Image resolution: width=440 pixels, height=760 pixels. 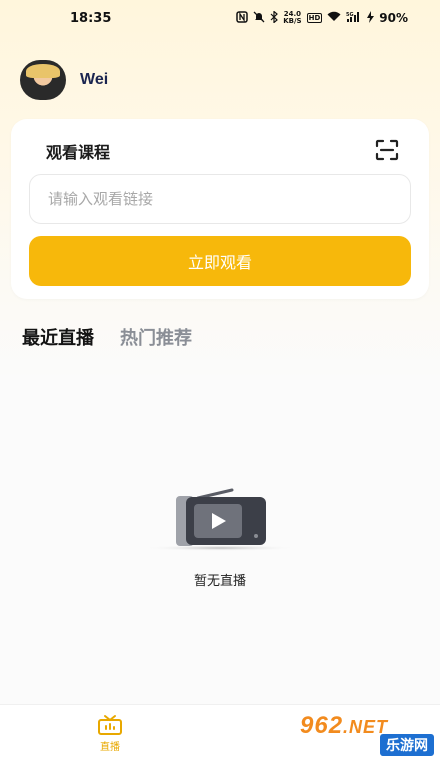 What do you see at coordinates (110, 725) in the screenshot?
I see `live-icon` at bounding box center [110, 725].